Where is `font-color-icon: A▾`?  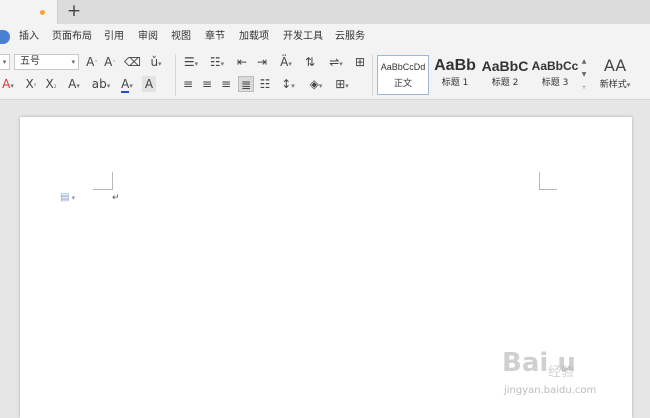
font-color-icon: A▾ is located at coordinates (127, 84).